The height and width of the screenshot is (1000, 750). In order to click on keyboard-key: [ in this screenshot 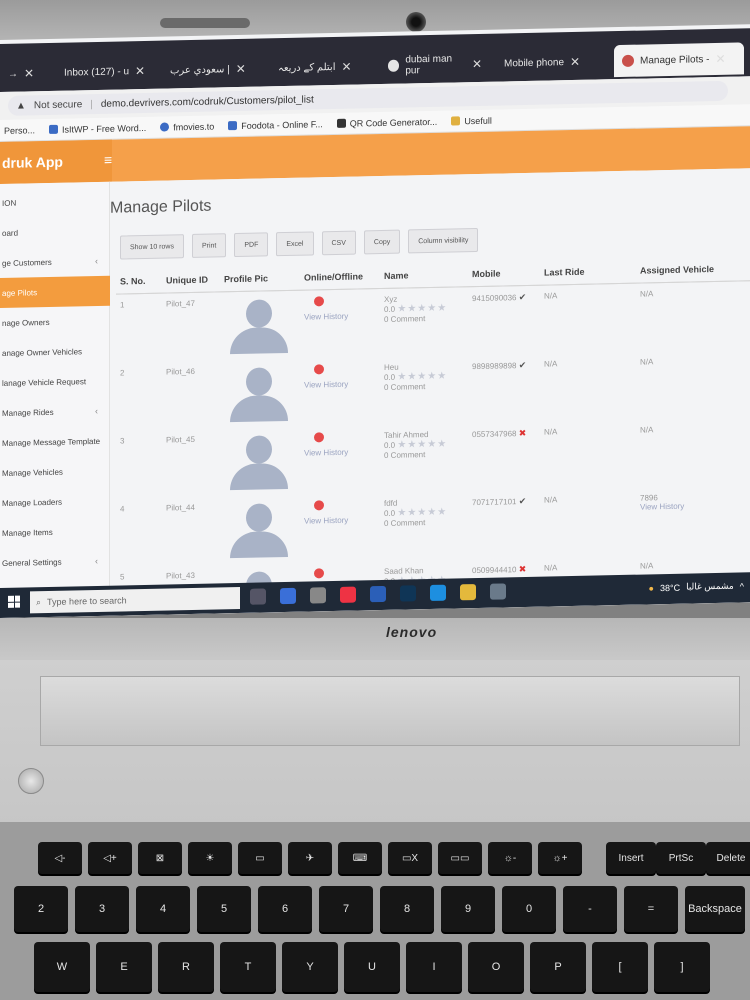, I will do `click(620, 967)`.